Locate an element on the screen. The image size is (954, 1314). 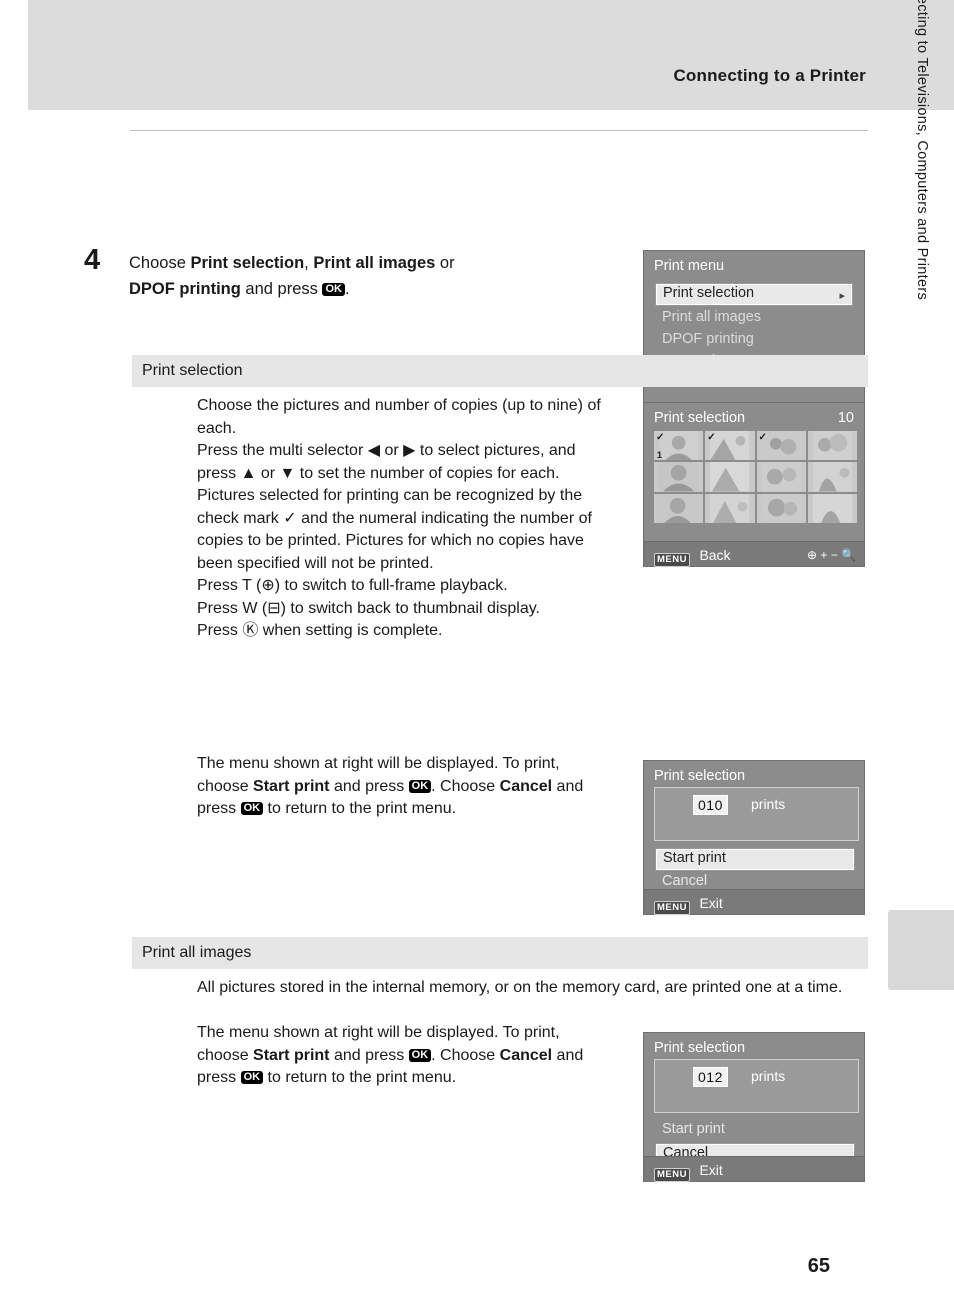
pa2-end: to return to the print menu. is located at coordinates (360, 1077).